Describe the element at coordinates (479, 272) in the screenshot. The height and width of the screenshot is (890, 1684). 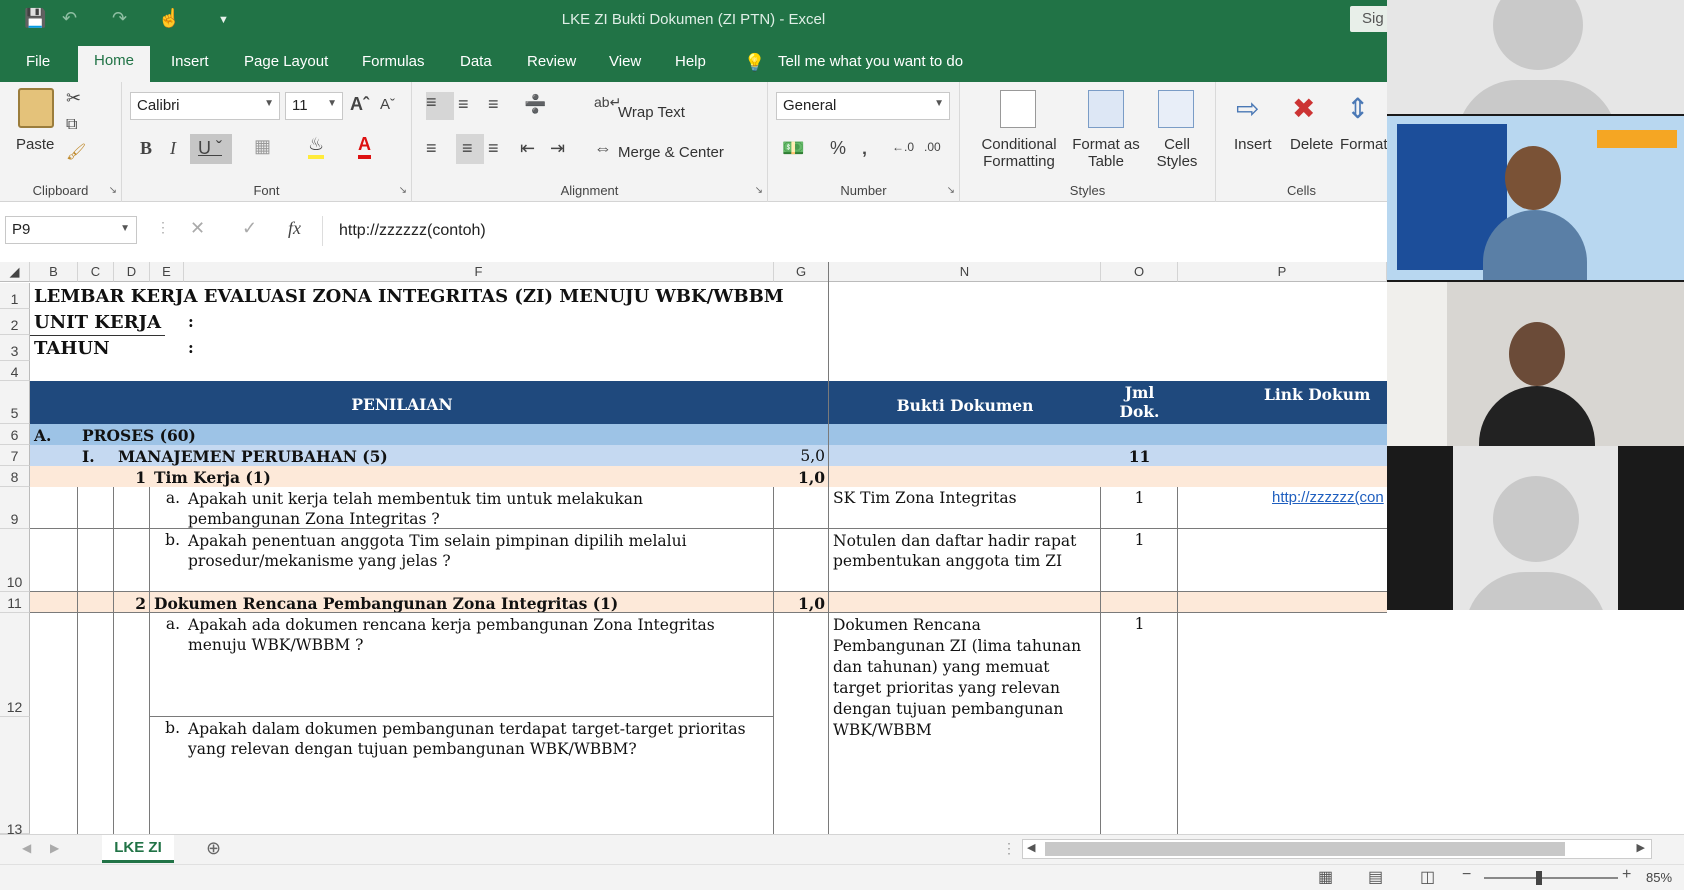
I see `column-header-f: F` at that location.